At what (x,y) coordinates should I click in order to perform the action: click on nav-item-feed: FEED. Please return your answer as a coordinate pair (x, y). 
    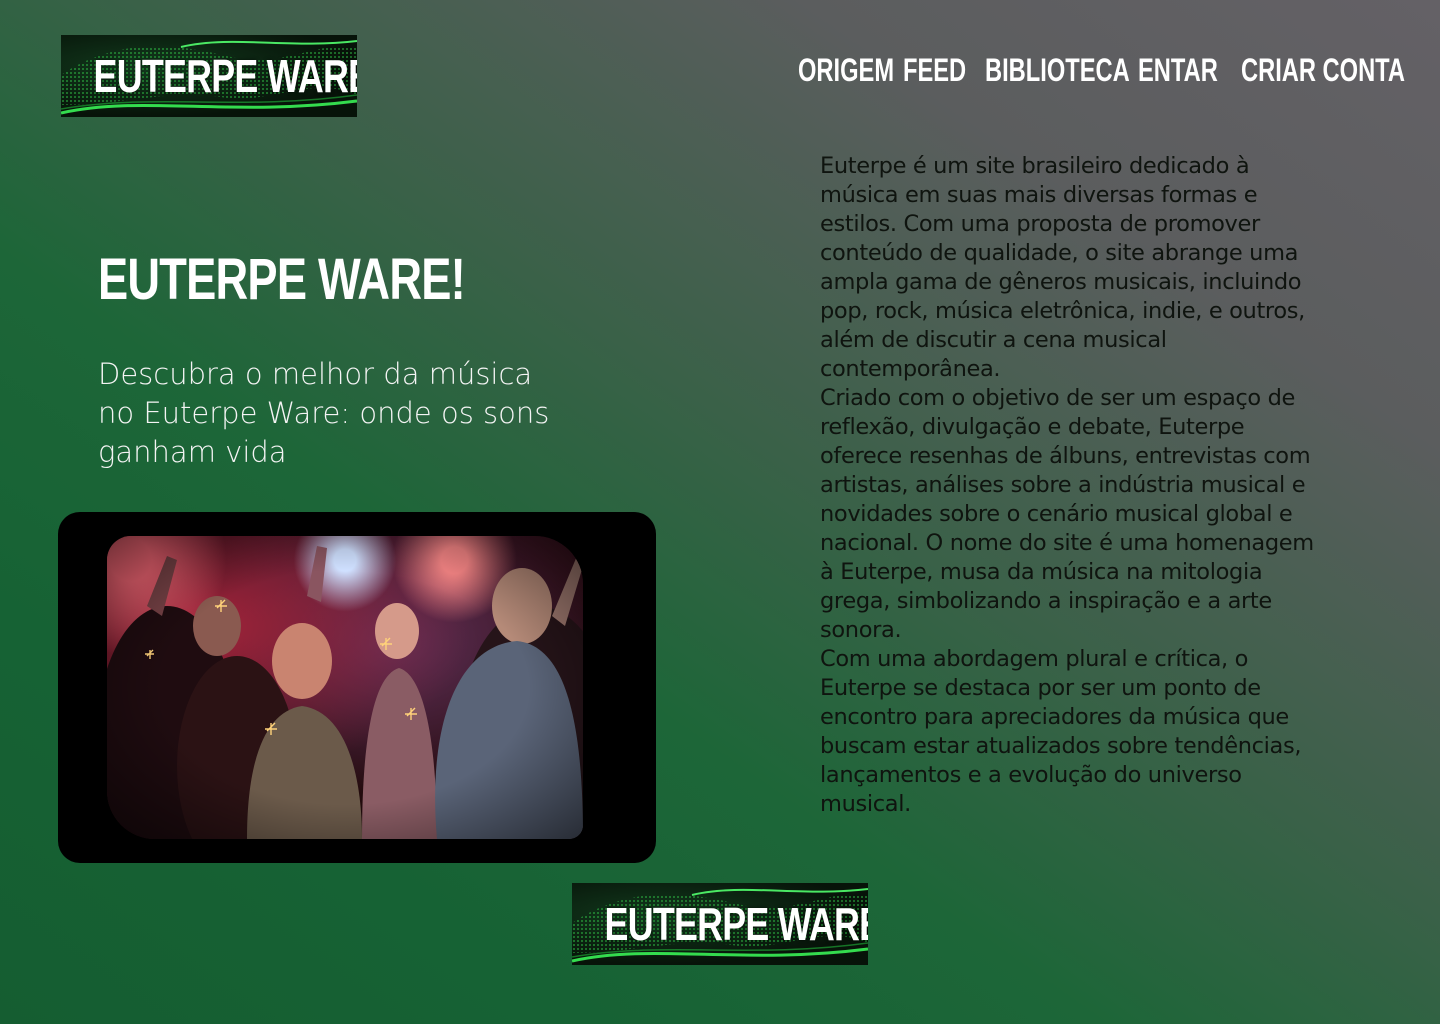
    Looking at the image, I should click on (934, 70).